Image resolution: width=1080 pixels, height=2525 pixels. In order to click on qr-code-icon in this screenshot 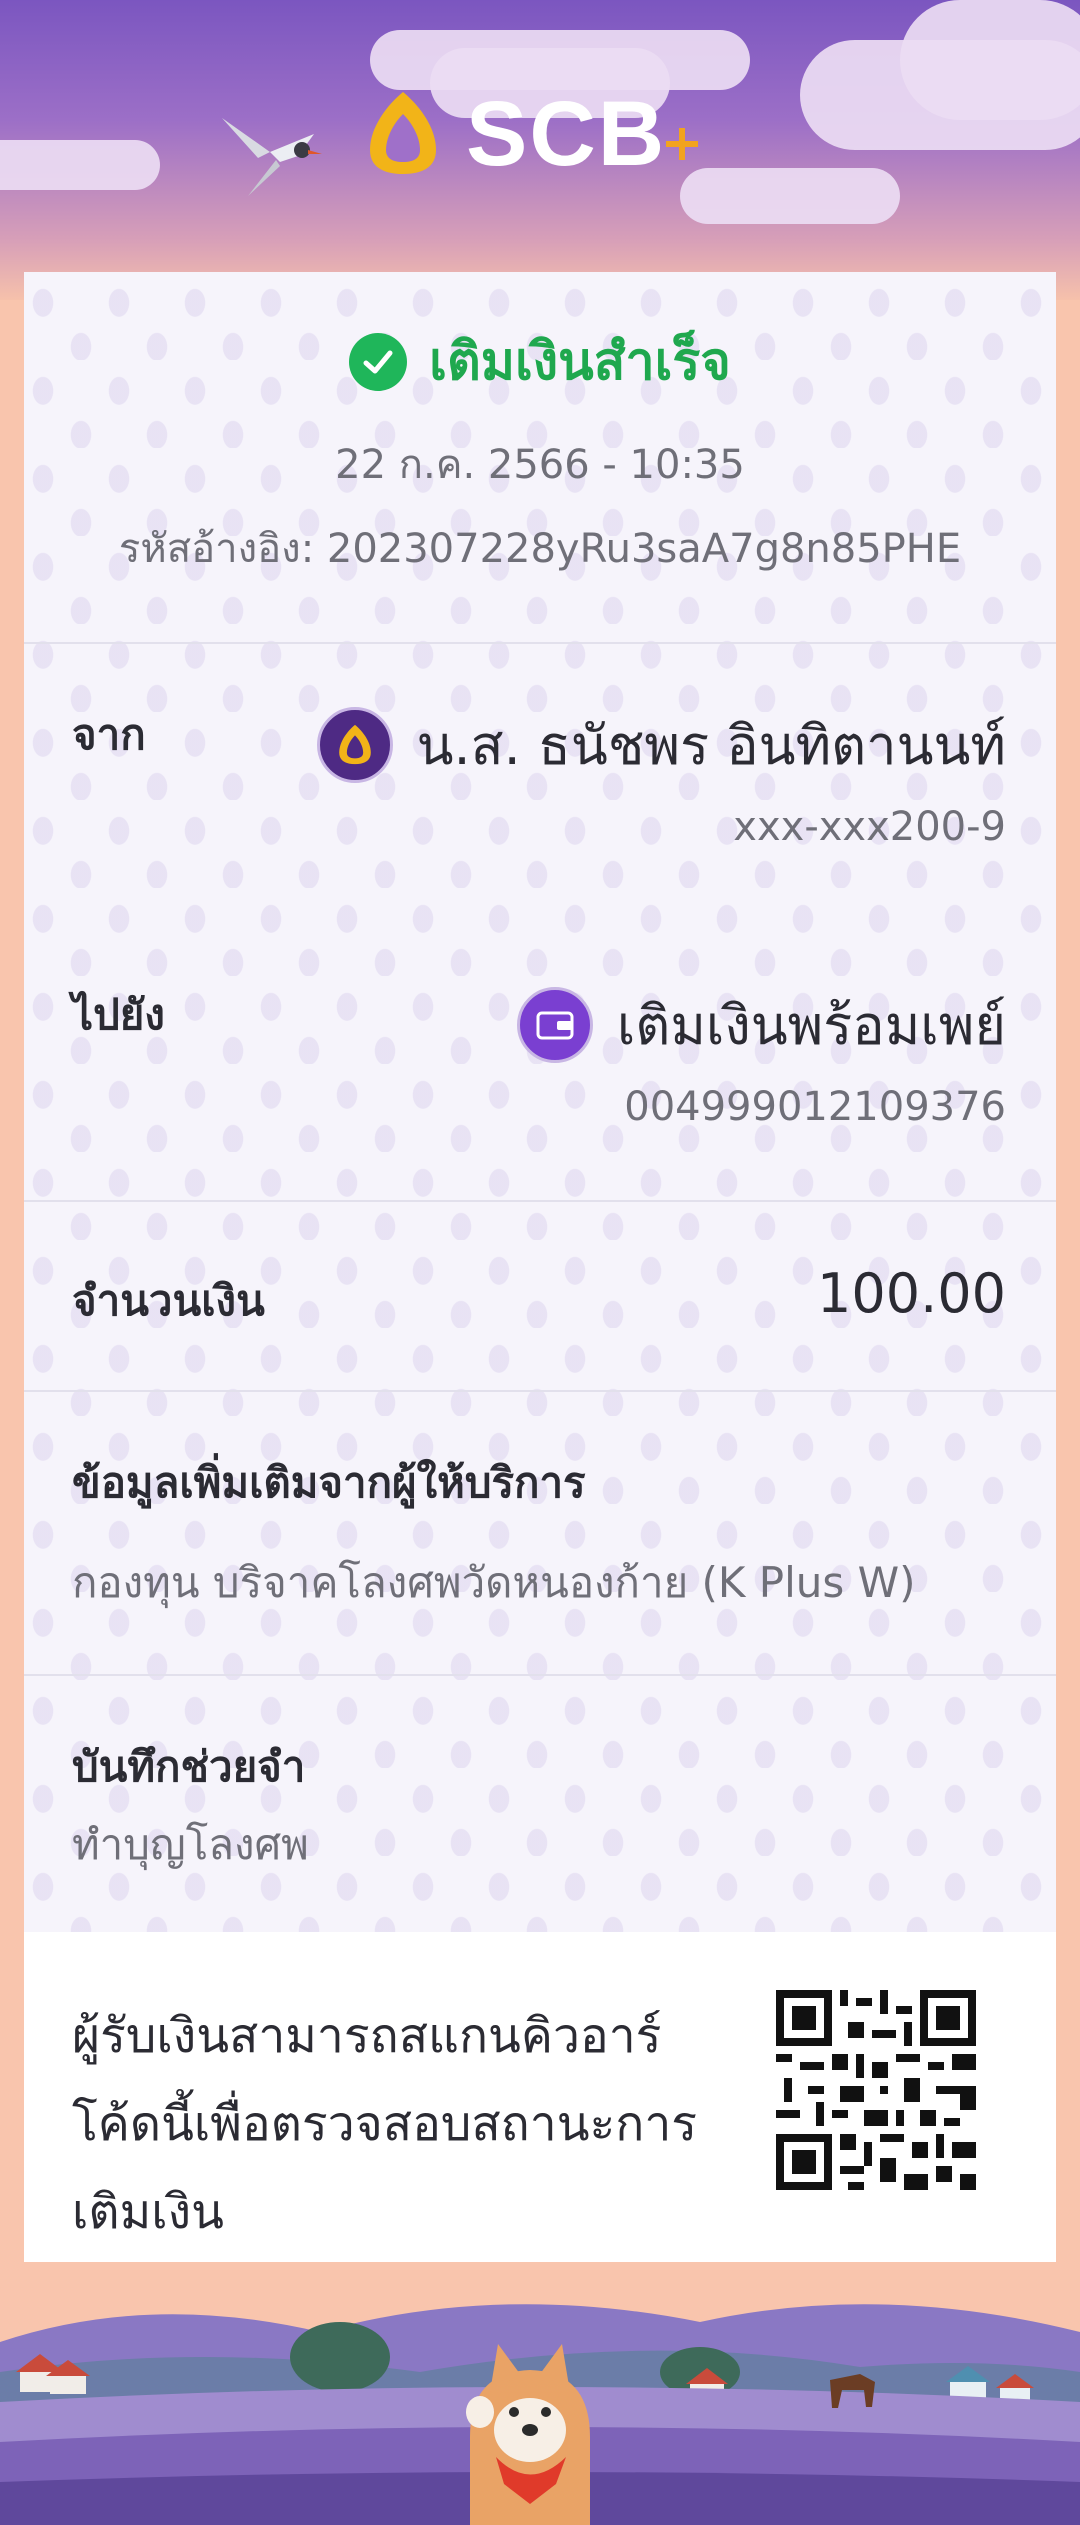, I will do `click(876, 2090)`.